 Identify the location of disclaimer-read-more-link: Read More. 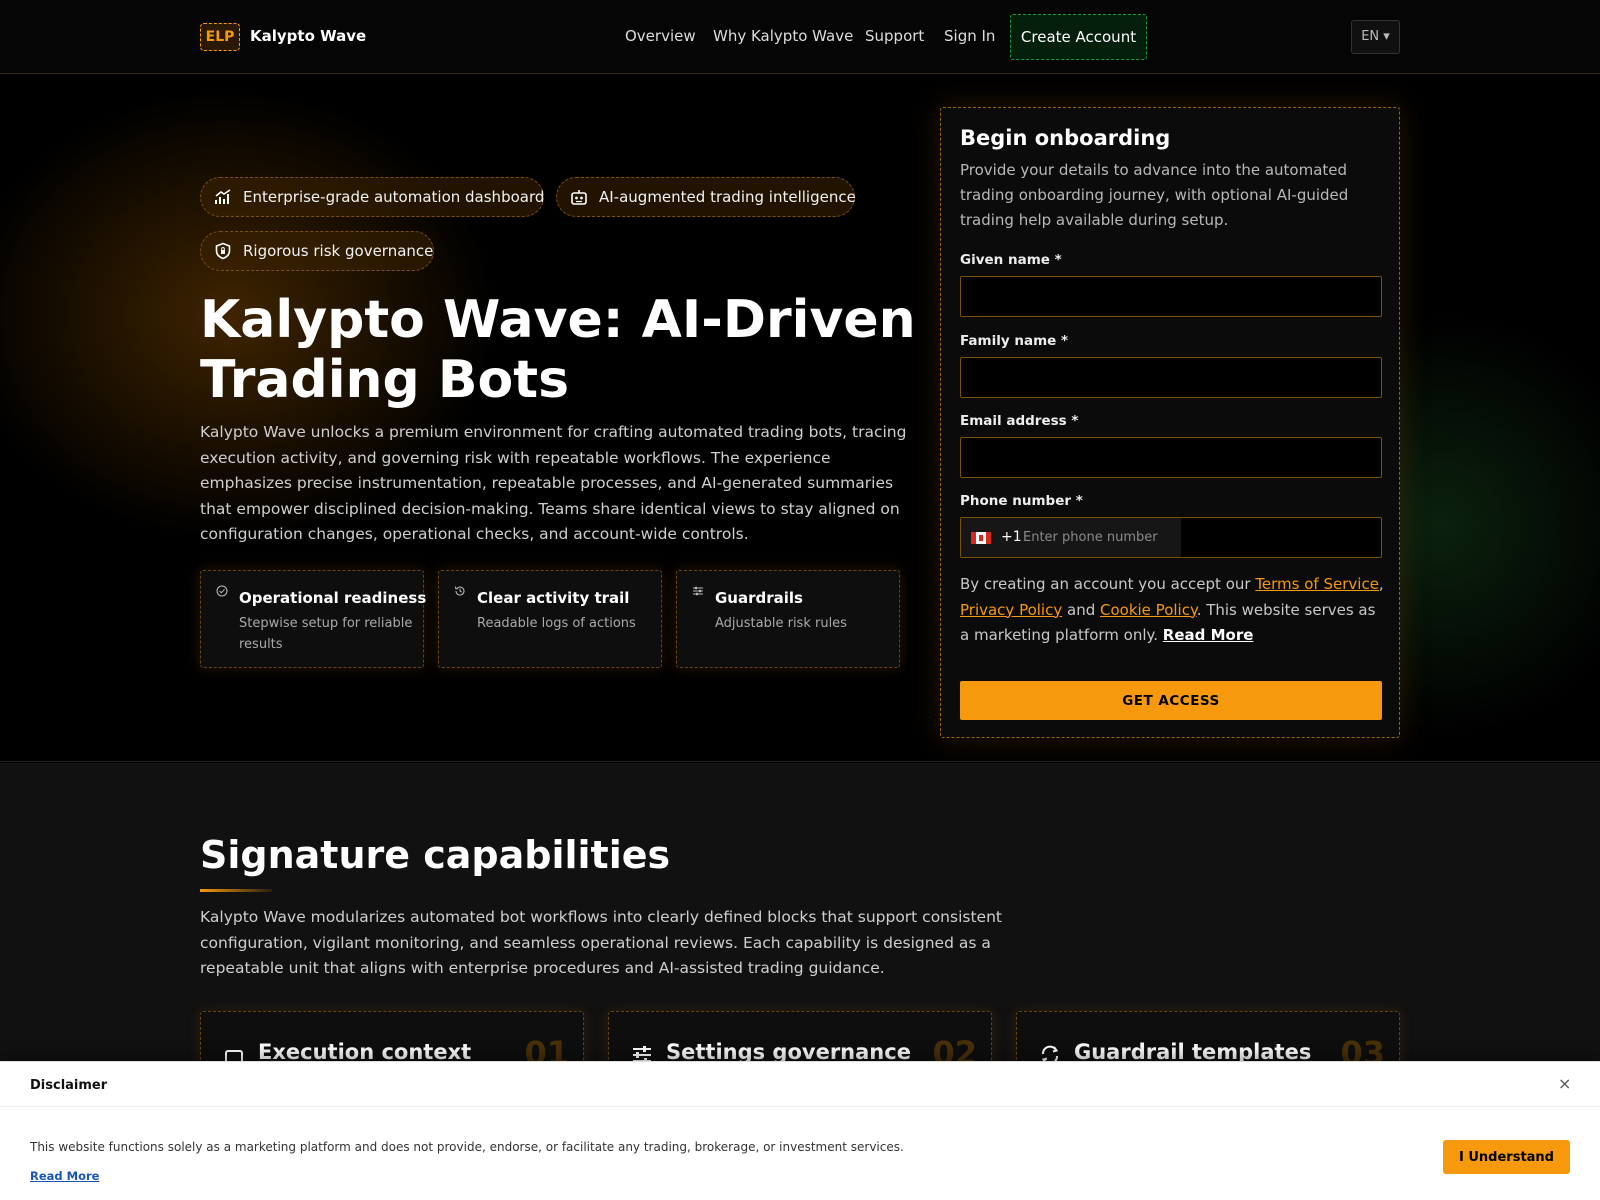
(64, 1176).